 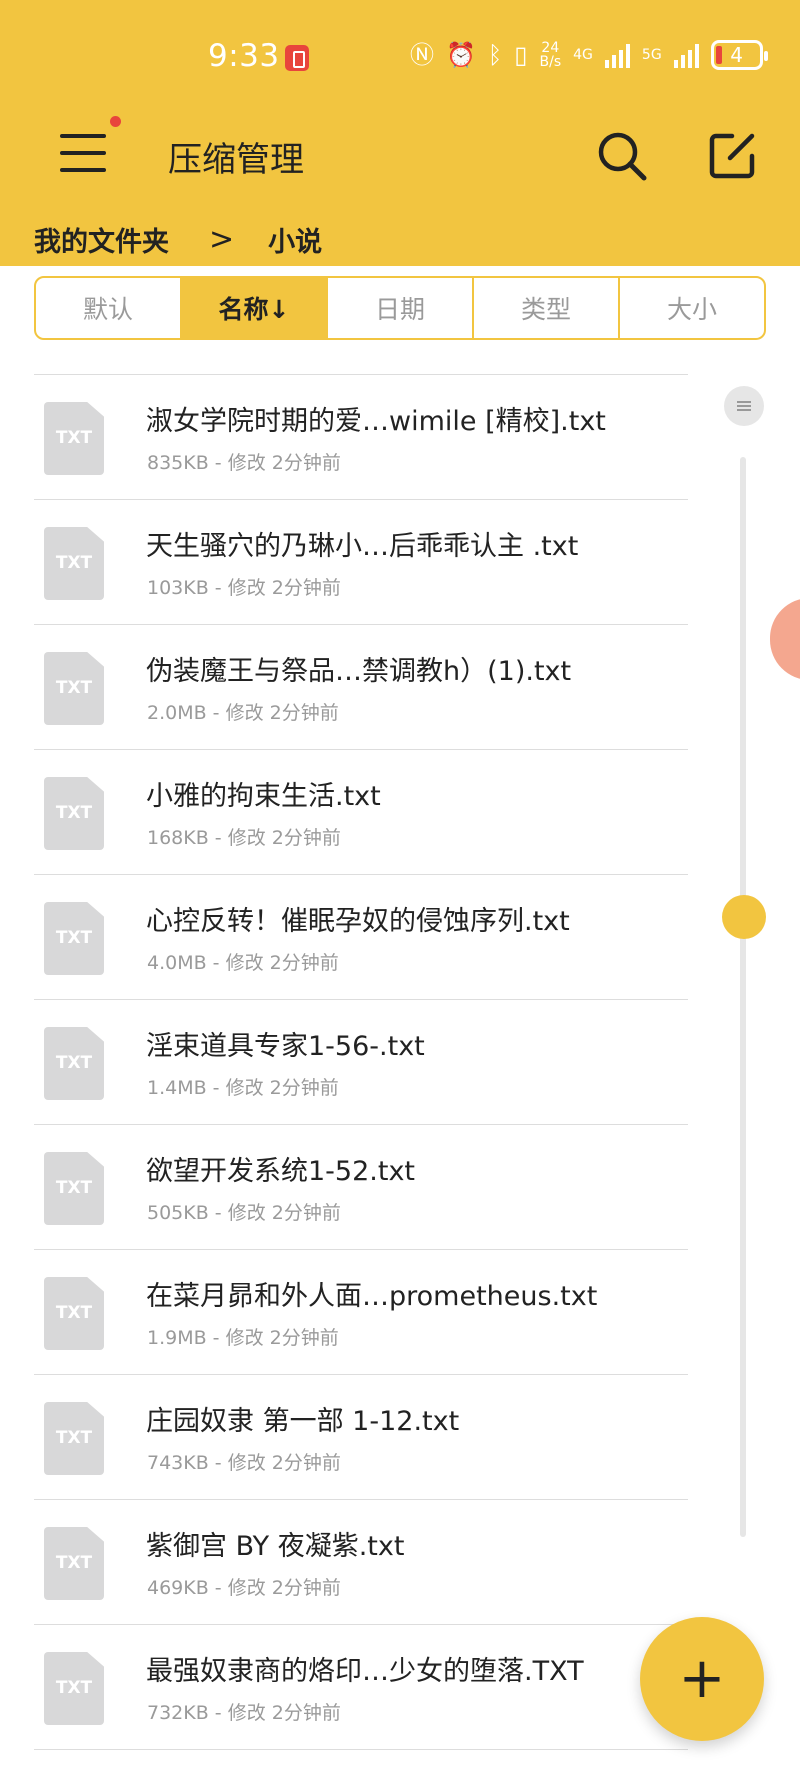 I want to click on search-icon, so click(x=622, y=156).